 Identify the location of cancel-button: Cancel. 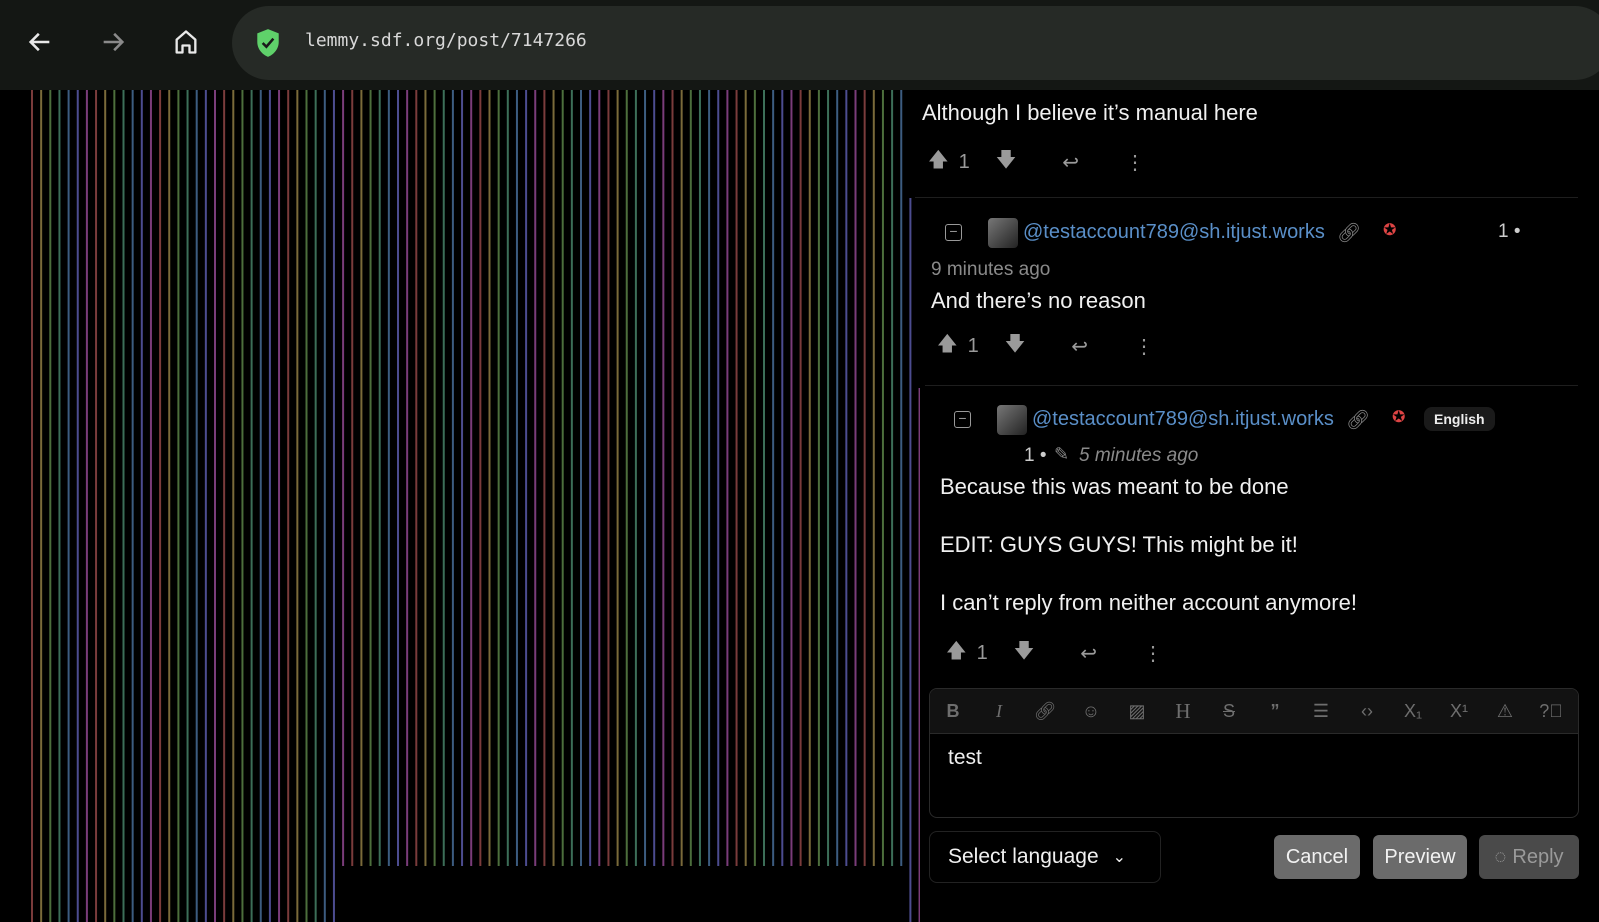
(1317, 857).